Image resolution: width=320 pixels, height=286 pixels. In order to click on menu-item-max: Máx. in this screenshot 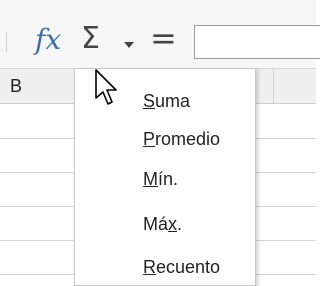, I will do `click(162, 224)`.